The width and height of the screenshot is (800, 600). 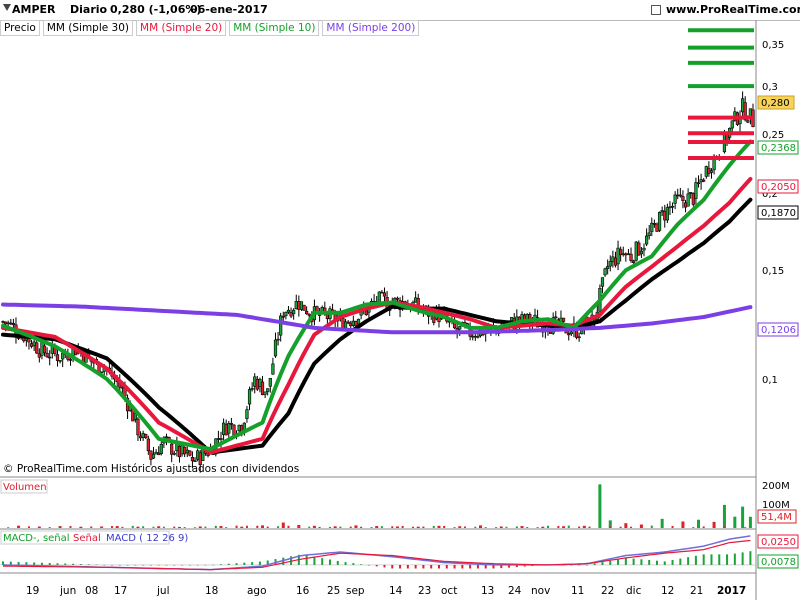 I want to click on y-tick-label: 0,15, so click(x=773, y=271).